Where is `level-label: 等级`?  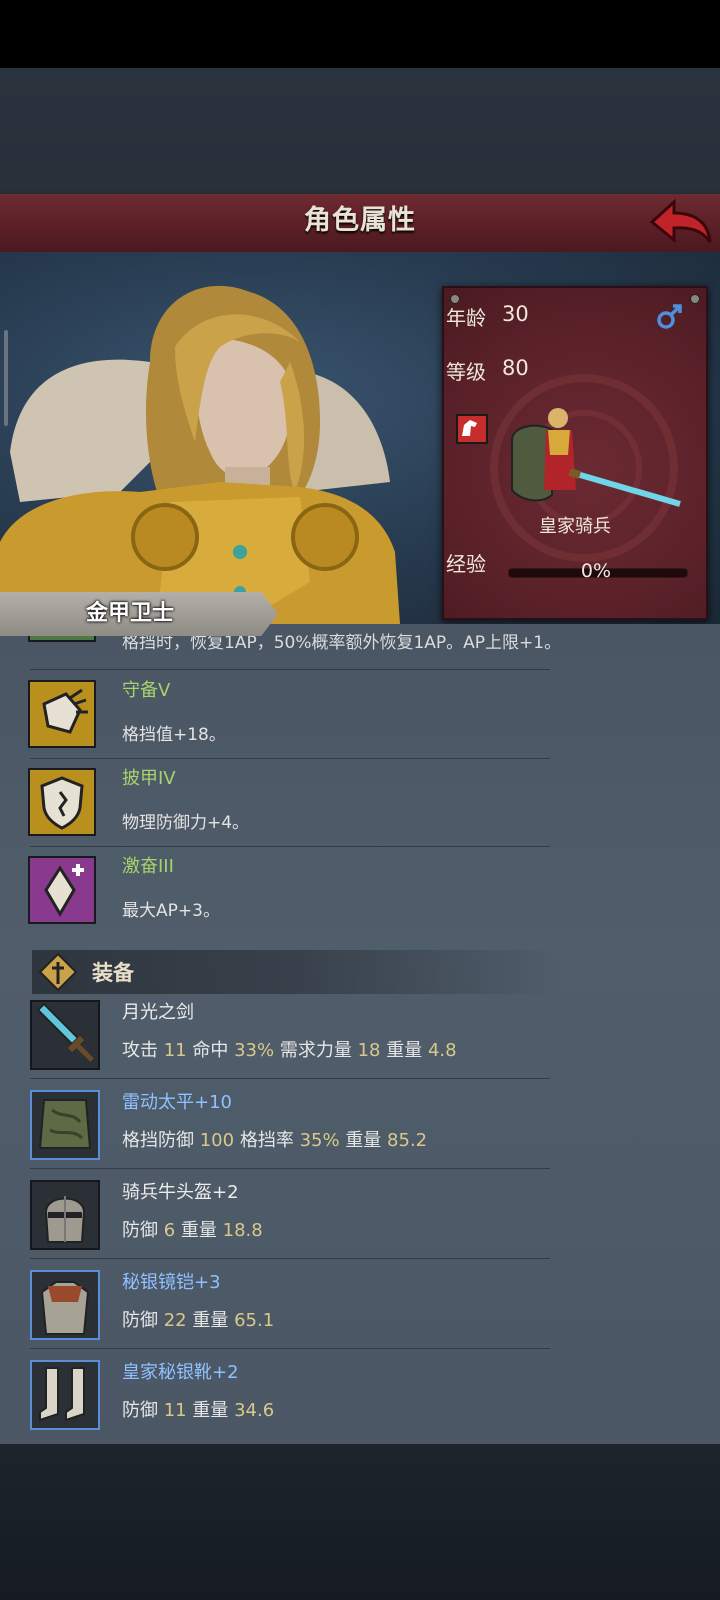 level-label: 等级 is located at coordinates (466, 372).